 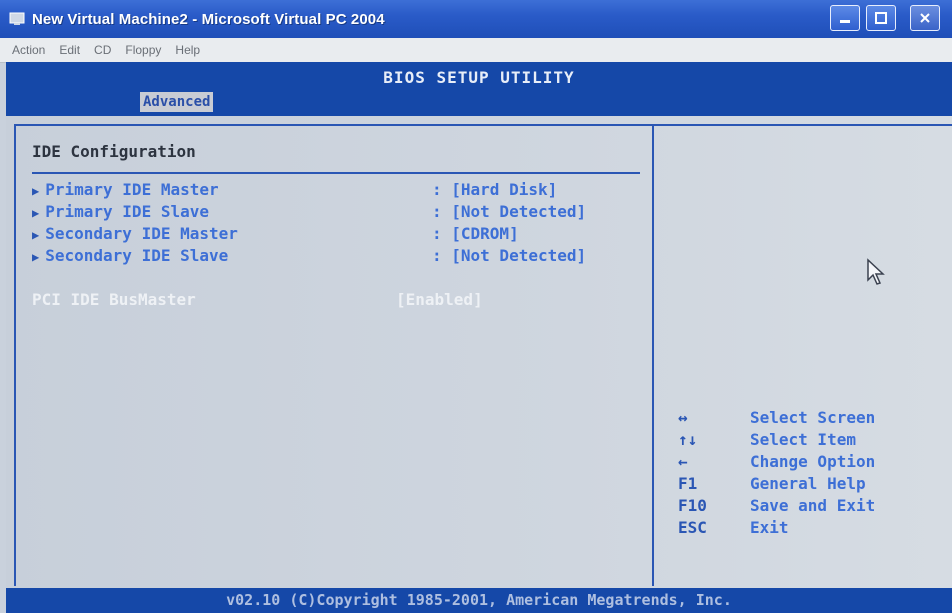 I want to click on setting-pci-ide-busmaster: PCI IDE BusMaster [Enabled], so click(x=257, y=299).